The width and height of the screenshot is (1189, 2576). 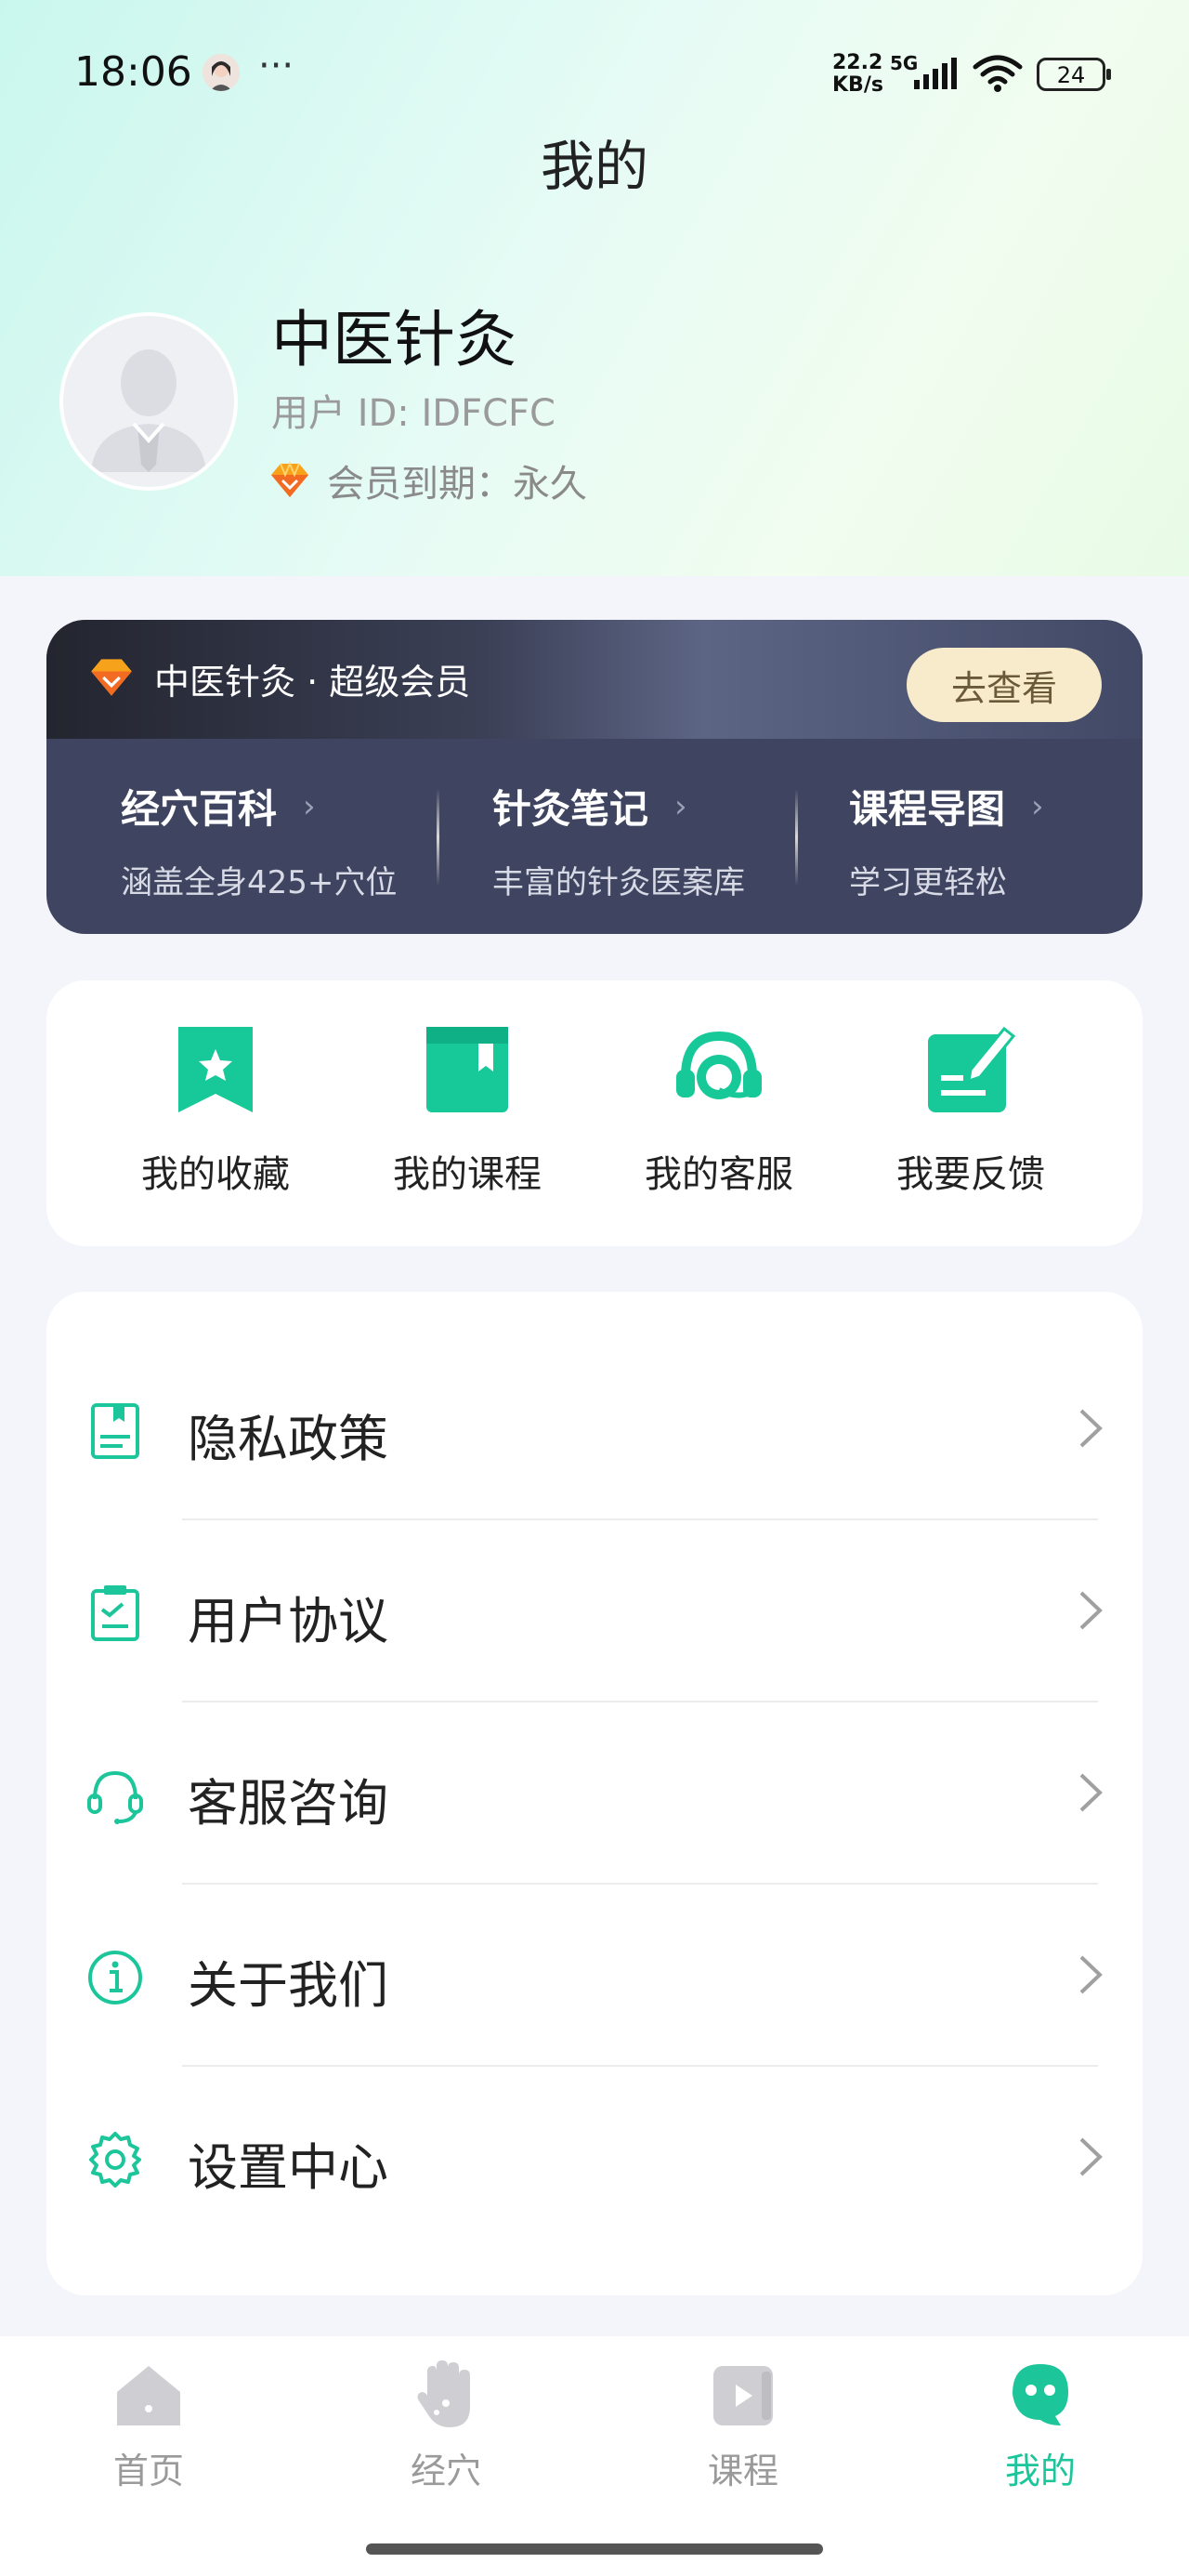 I want to click on vip-feature-subtitle: 丰富的针灸医案库, so click(x=618, y=882).